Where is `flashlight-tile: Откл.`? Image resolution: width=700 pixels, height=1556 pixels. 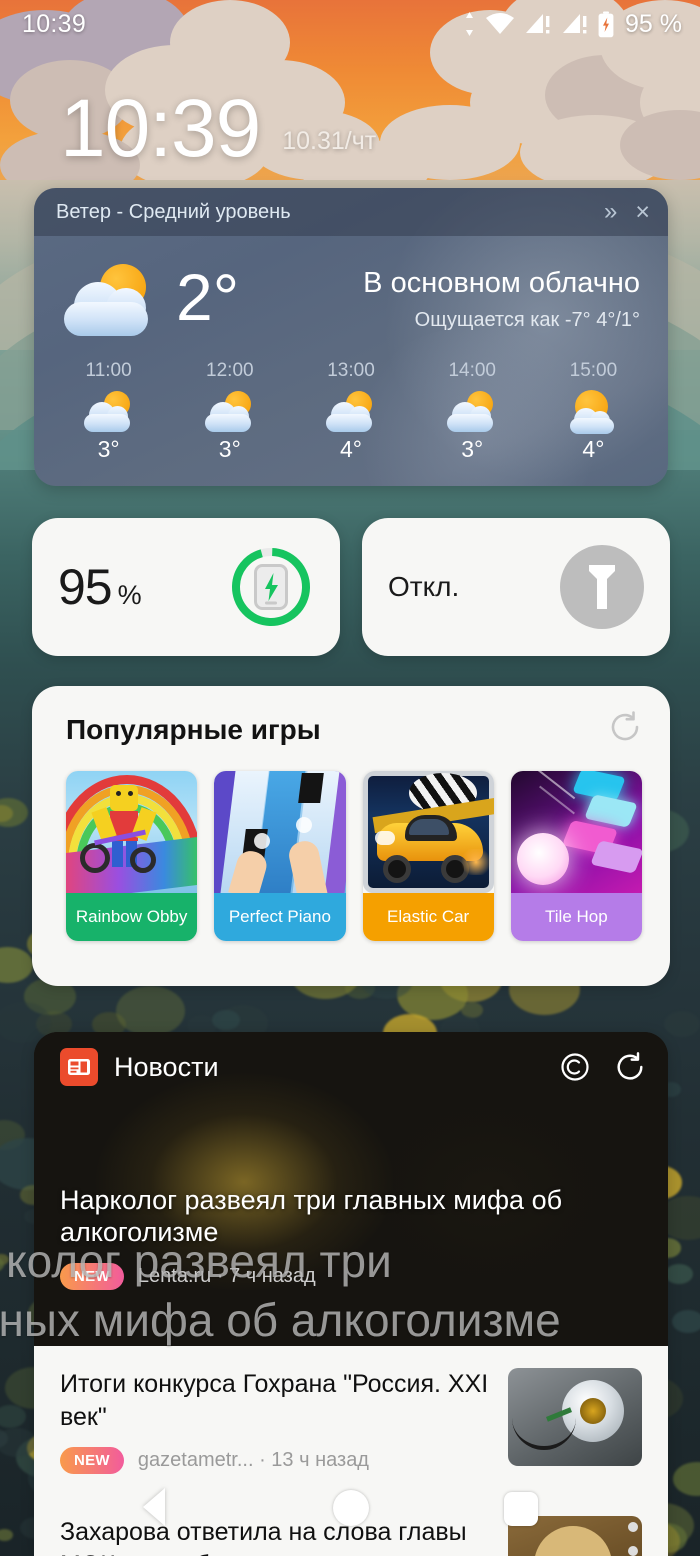
flashlight-tile: Откл. is located at coordinates (516, 587).